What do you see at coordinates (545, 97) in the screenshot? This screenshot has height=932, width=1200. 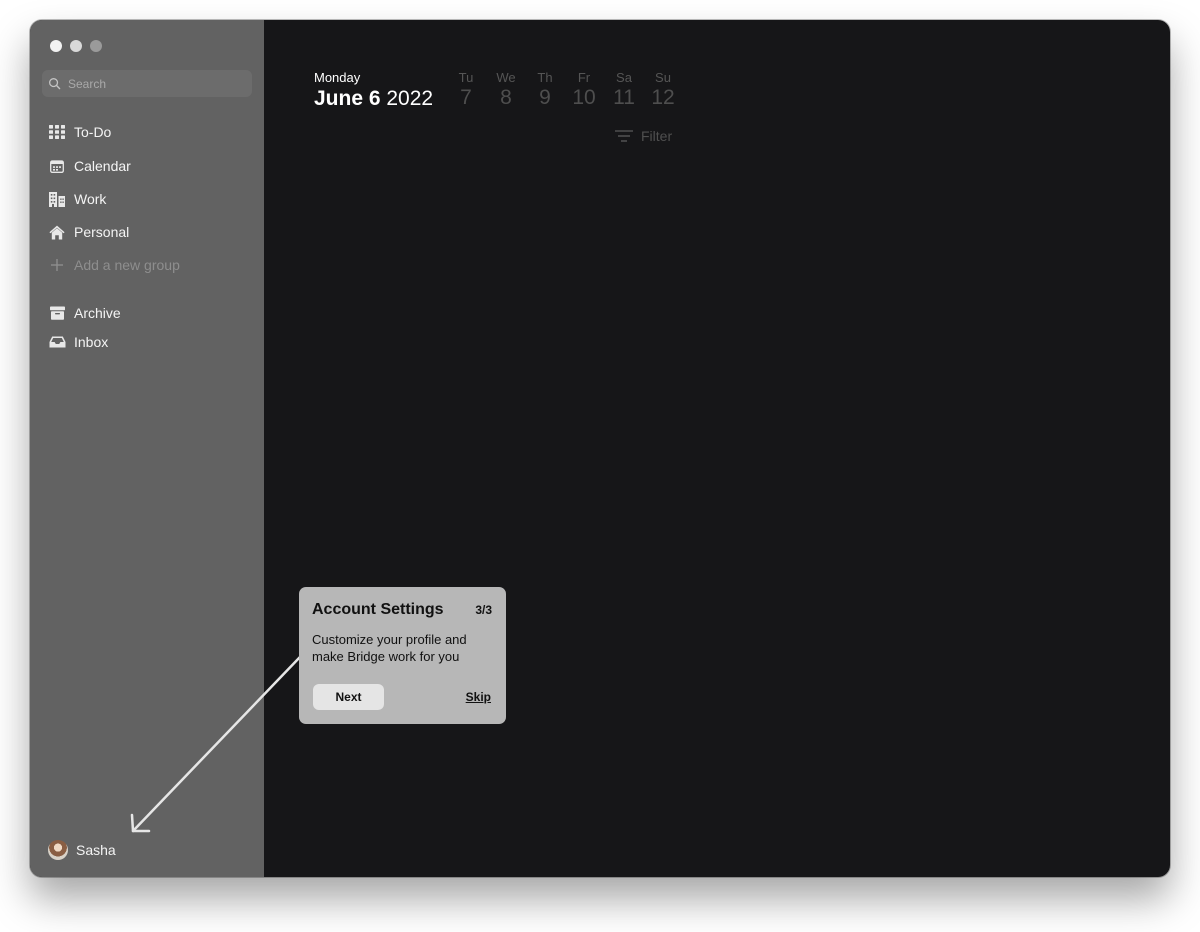 I see `week-day-number: 9` at bounding box center [545, 97].